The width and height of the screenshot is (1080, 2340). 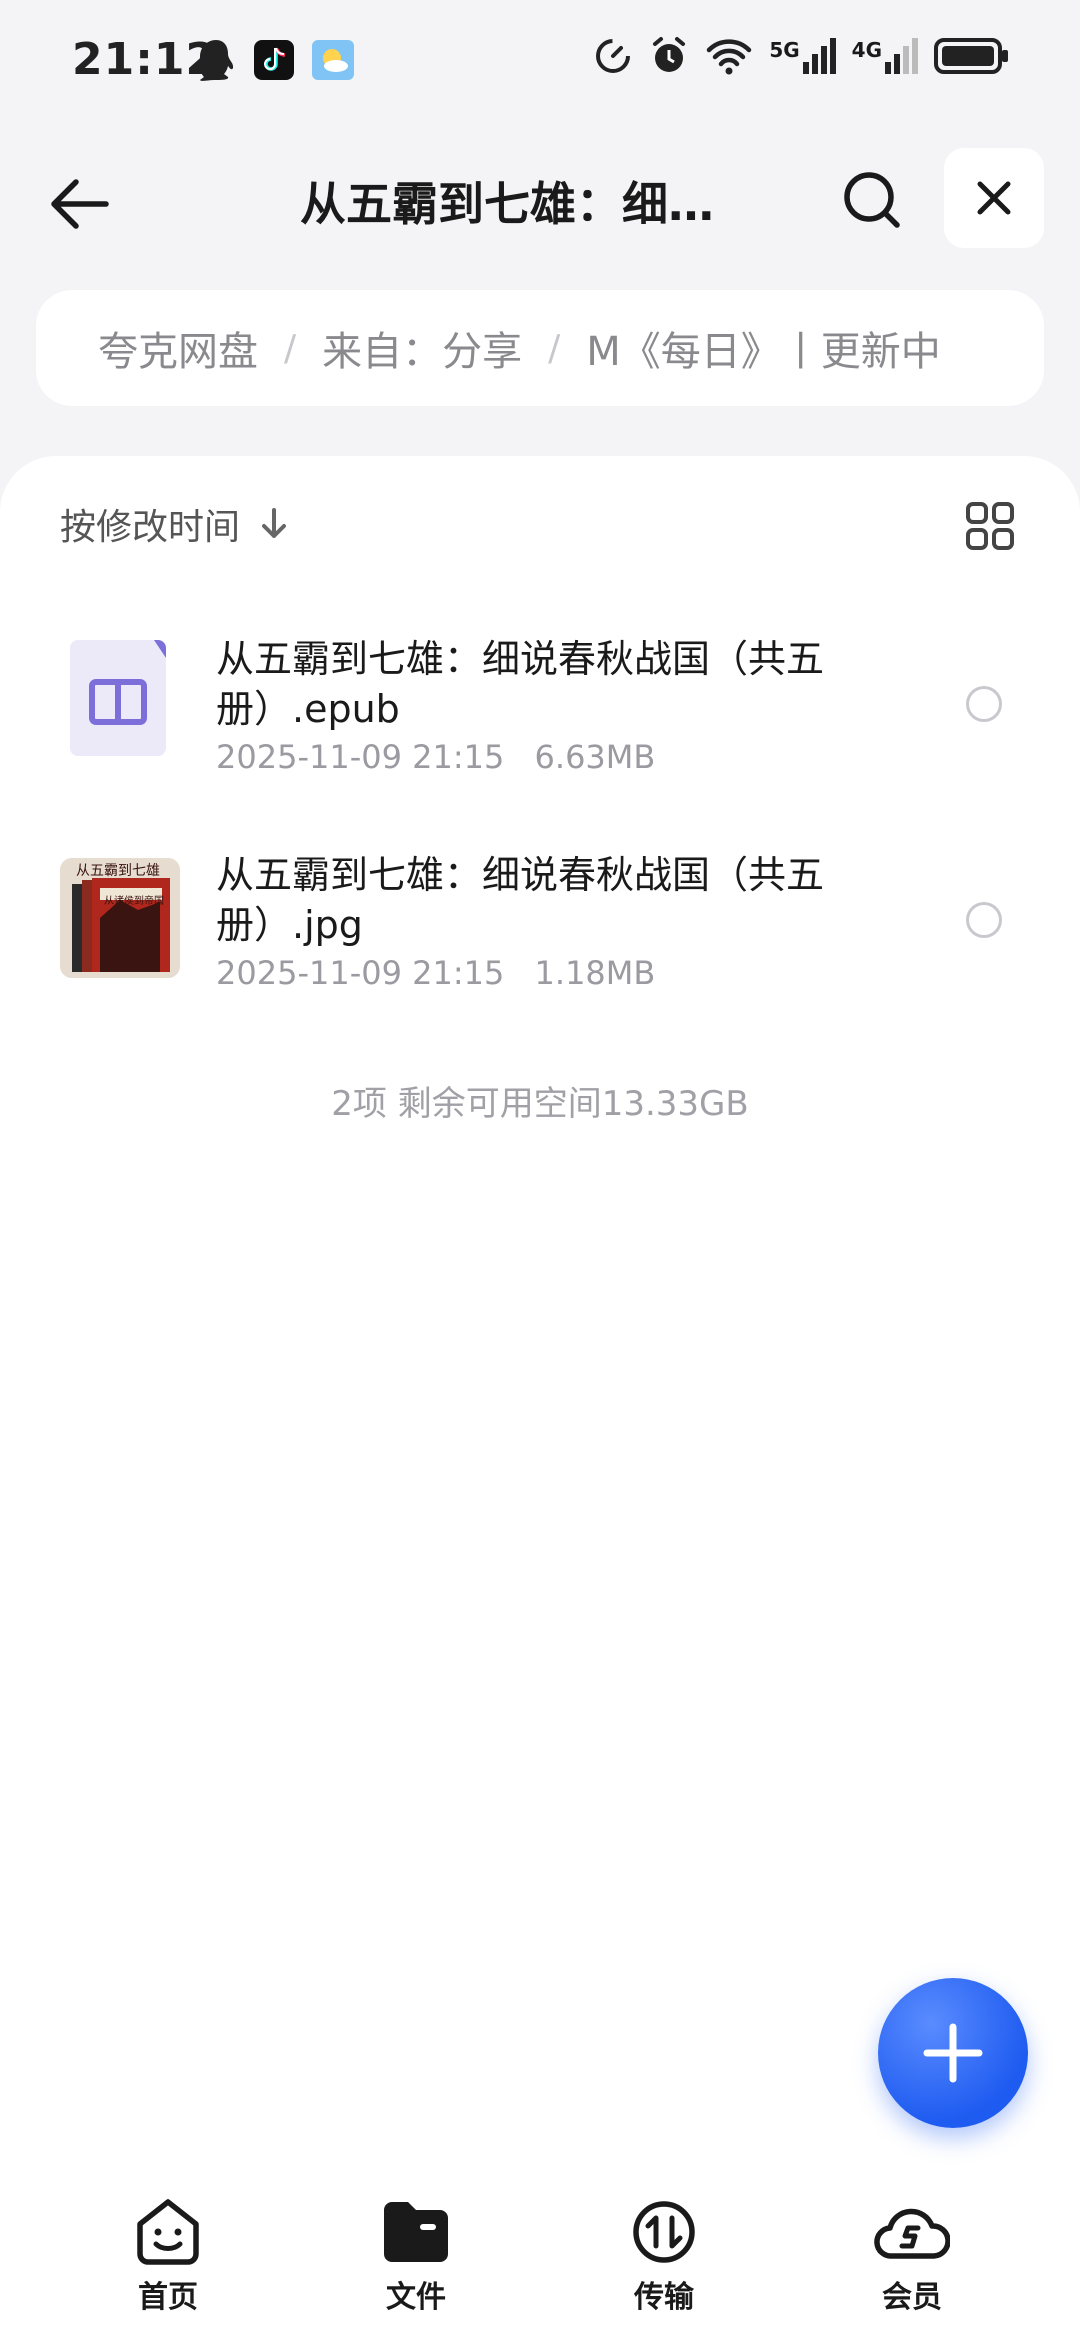 I want to click on nav-item-transfer: 传输, so click(x=664, y=2257).